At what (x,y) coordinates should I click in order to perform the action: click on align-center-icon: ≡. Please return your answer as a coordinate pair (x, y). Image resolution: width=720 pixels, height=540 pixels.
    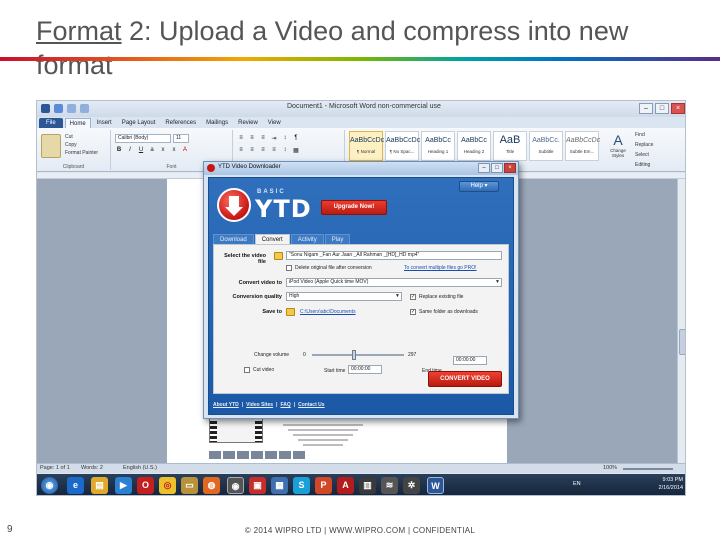
    Looking at the image, I should click on (252, 150).